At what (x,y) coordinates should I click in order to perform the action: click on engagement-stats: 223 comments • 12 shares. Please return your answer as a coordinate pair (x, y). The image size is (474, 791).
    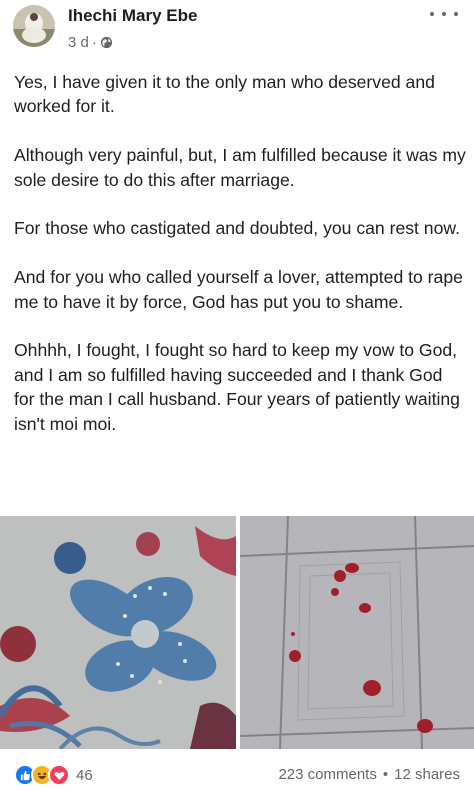
    Looking at the image, I should click on (369, 774).